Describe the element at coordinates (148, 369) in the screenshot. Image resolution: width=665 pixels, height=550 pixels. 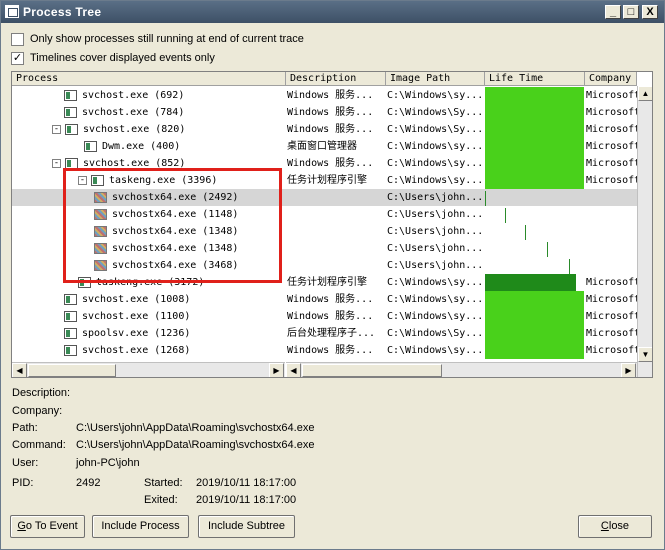
I see `process-horizontal-scrollbar: ◀ ▶` at that location.